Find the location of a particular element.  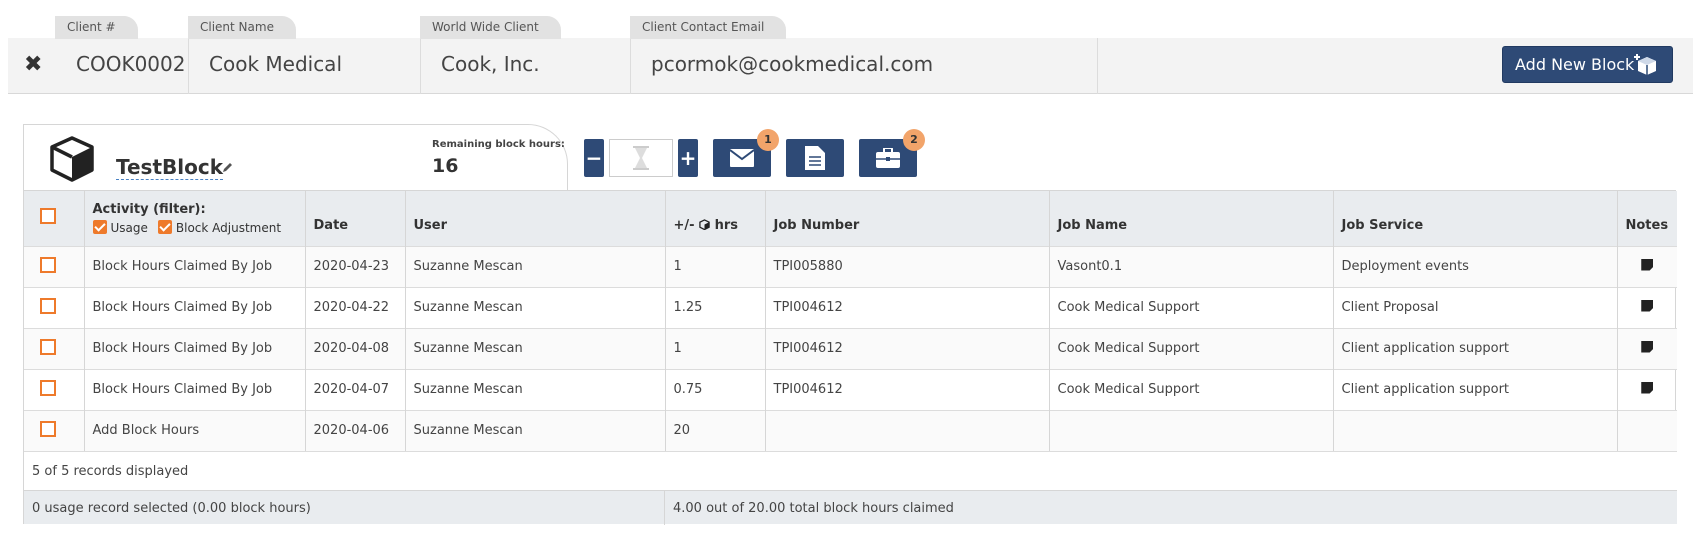

envelope-icon is located at coordinates (742, 158).